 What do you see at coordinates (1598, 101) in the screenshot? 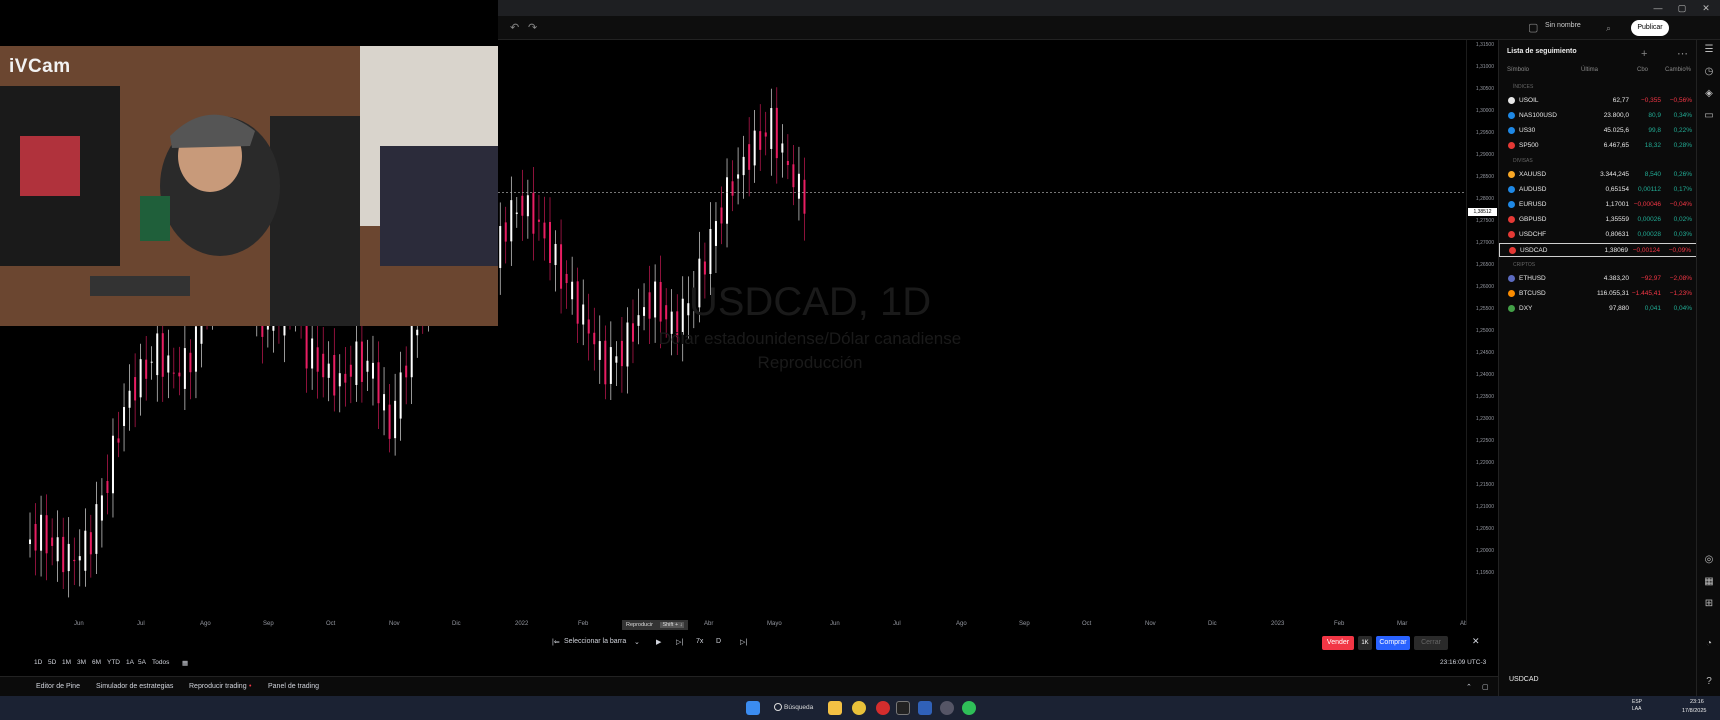
I see `watchlist-row: USOIL 62,77 −0,355 −0,56%` at bounding box center [1598, 101].